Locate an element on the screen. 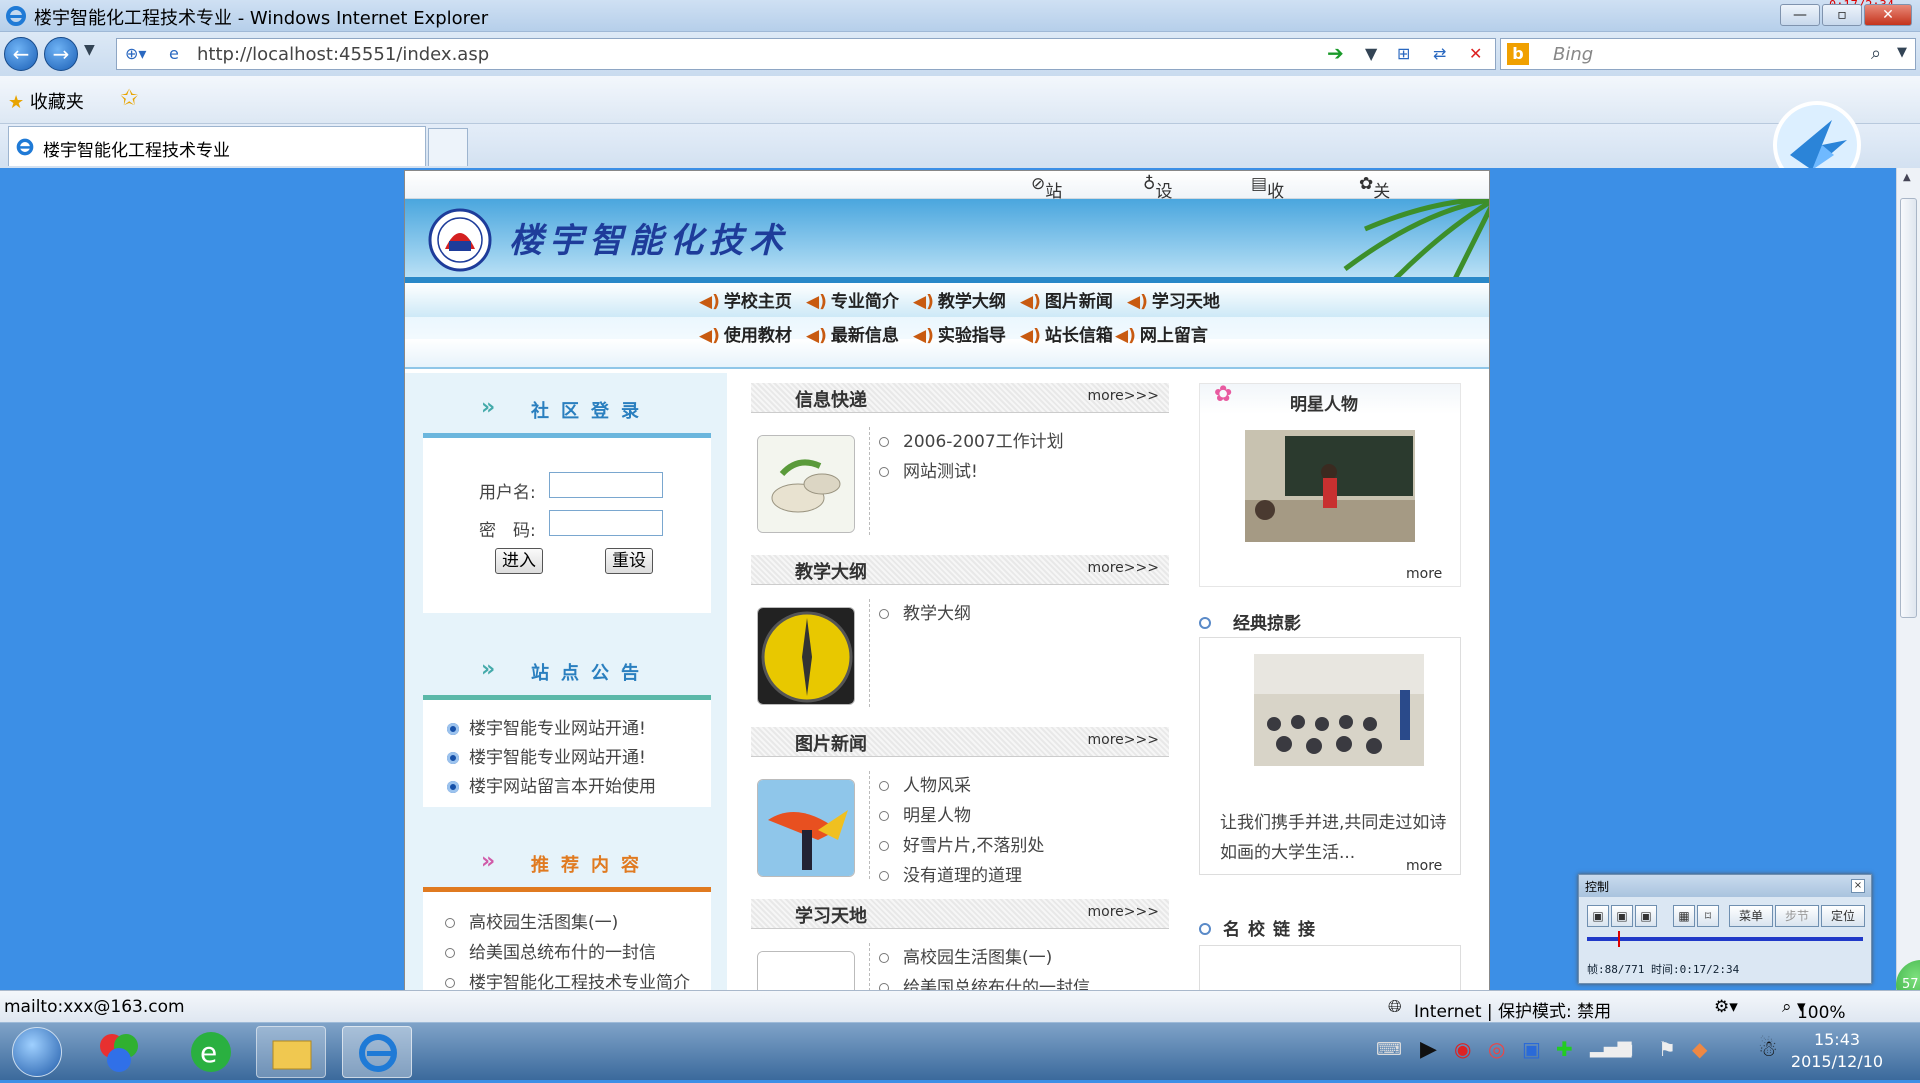  tray-icon-1: ◉ is located at coordinates (1462, 1049).